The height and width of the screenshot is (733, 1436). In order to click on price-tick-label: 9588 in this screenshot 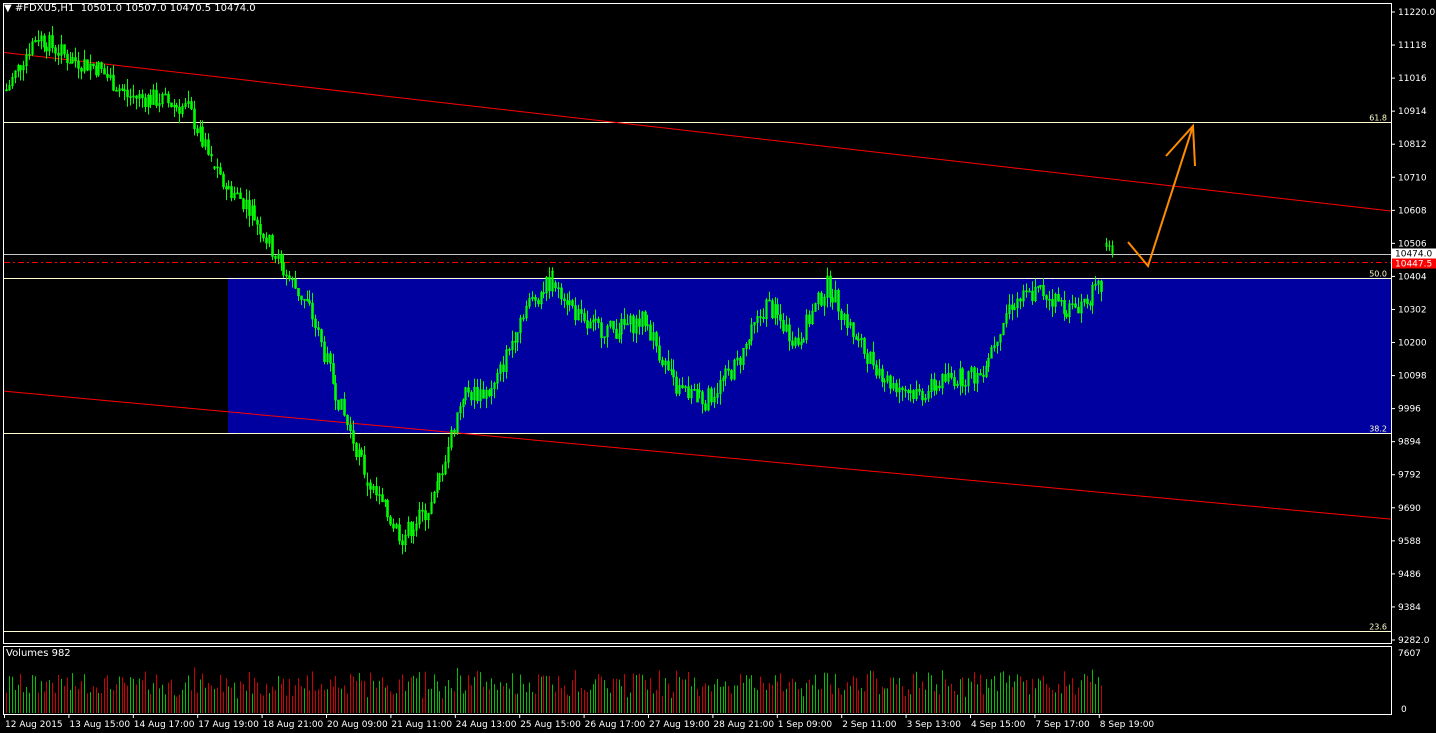, I will do `click(1409, 542)`.